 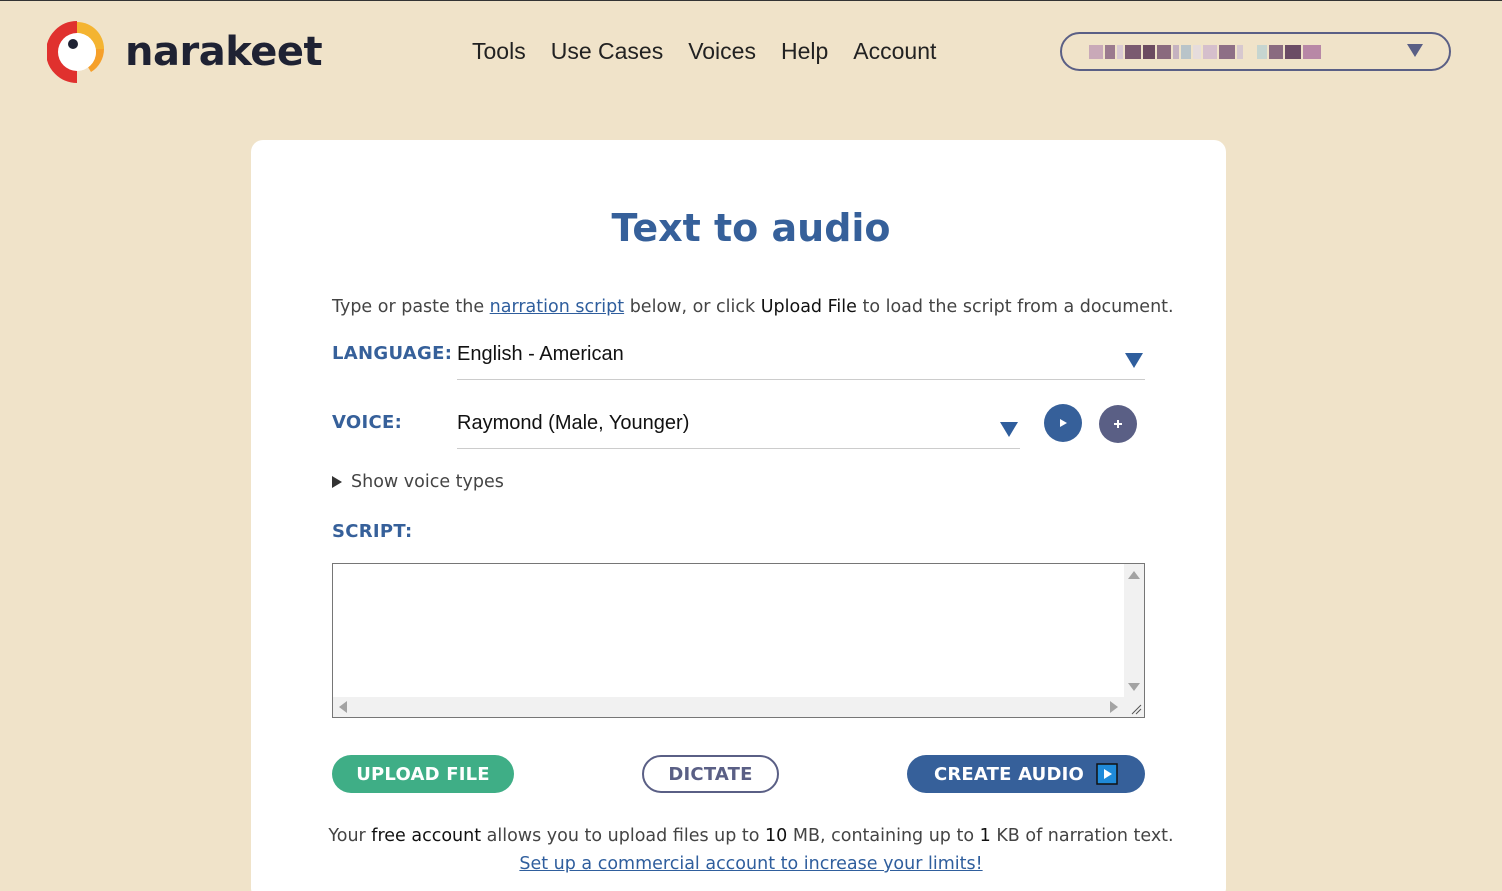 I want to click on create-audio-button: CREATE AUDIO, so click(x=1026, y=774).